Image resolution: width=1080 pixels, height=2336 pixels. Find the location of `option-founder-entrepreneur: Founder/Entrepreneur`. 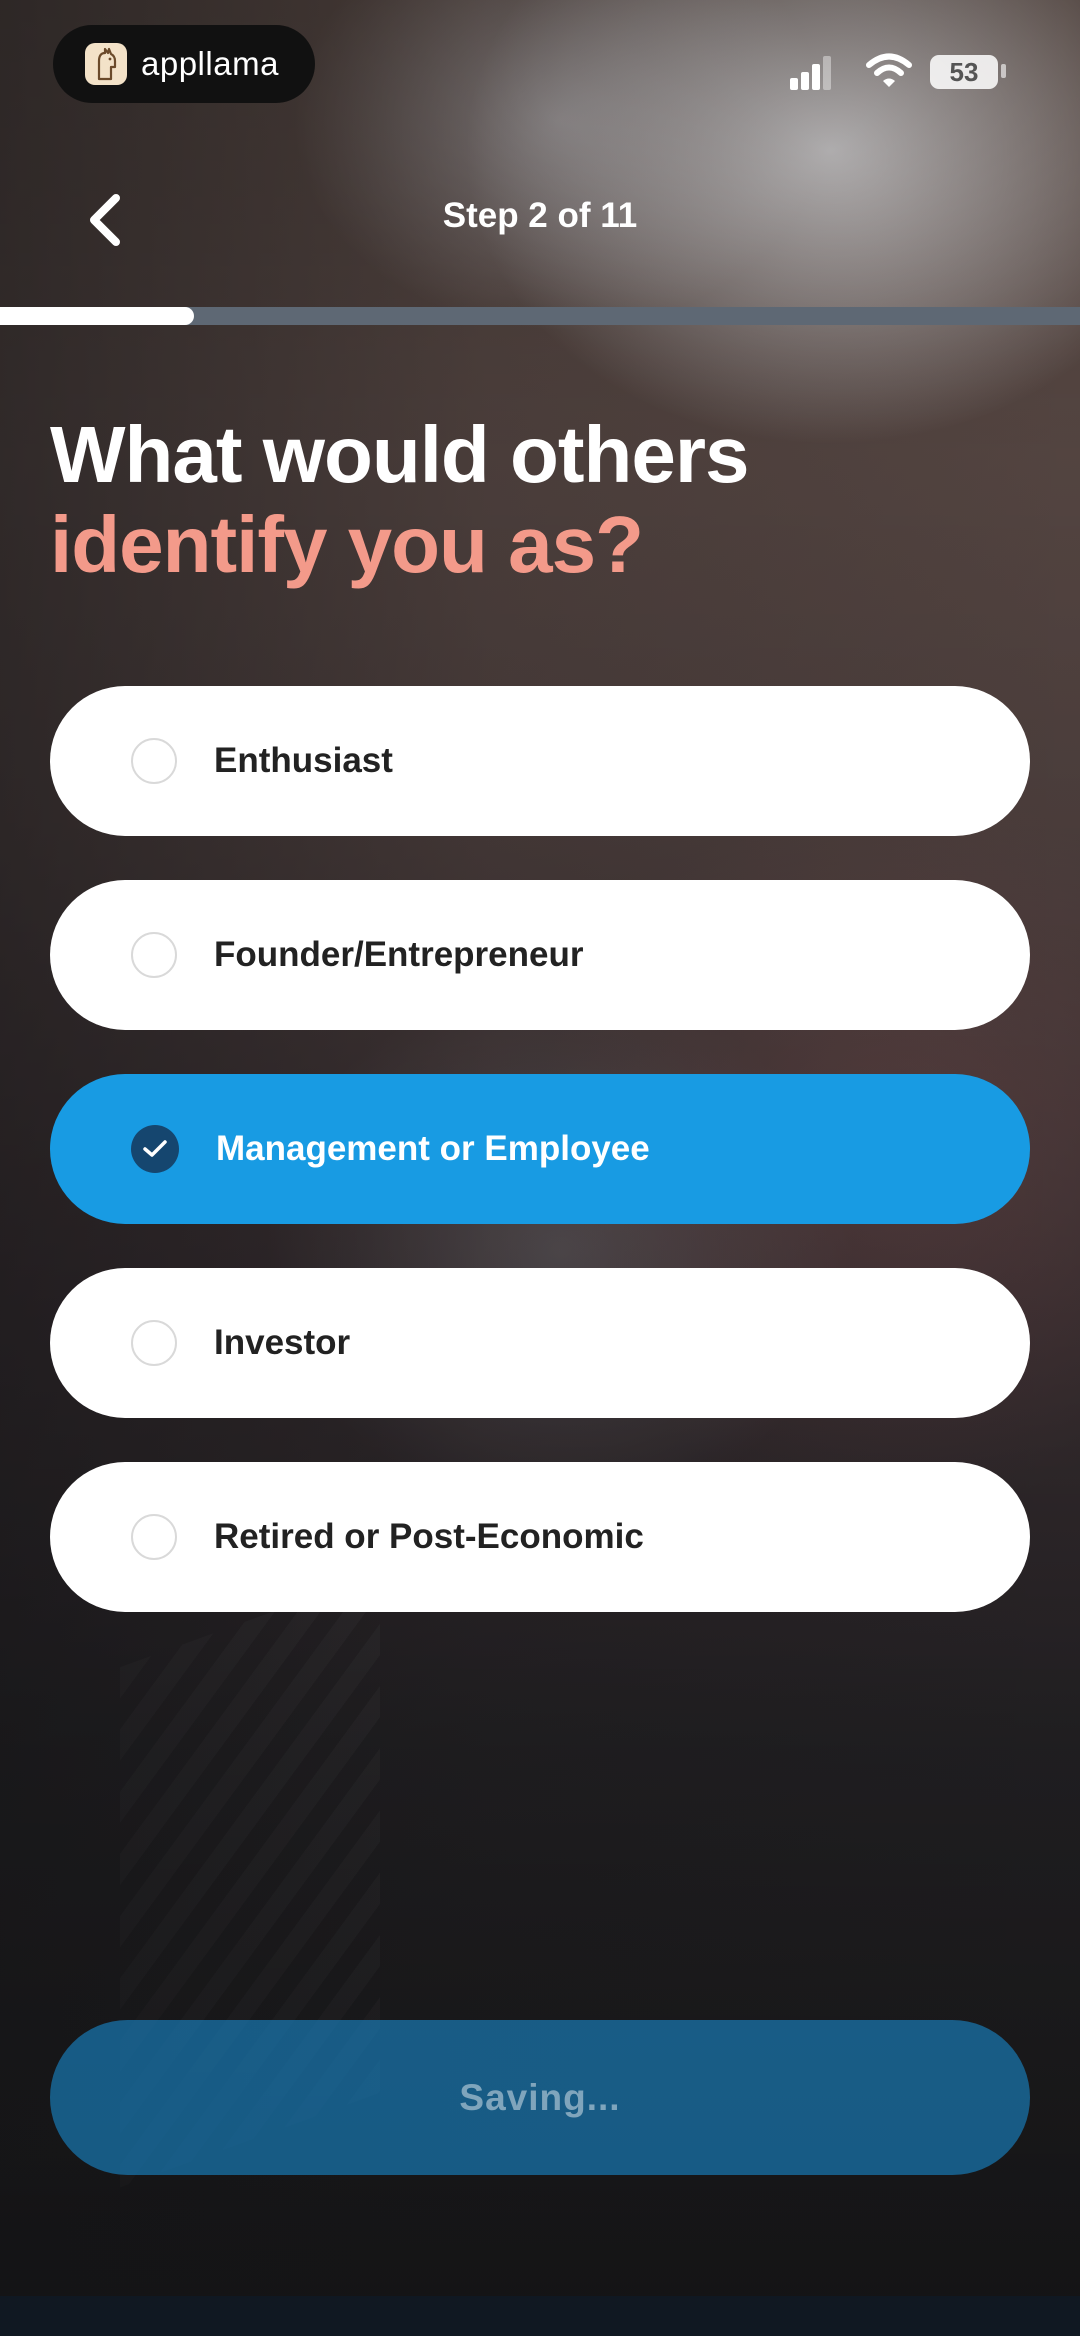

option-founder-entrepreneur: Founder/Entrepreneur is located at coordinates (540, 955).